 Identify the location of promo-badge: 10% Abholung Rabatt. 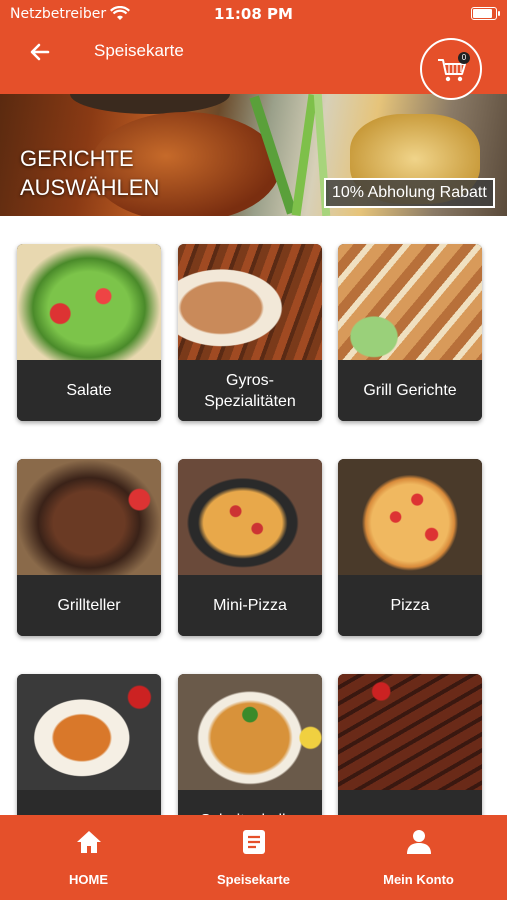
(409, 193).